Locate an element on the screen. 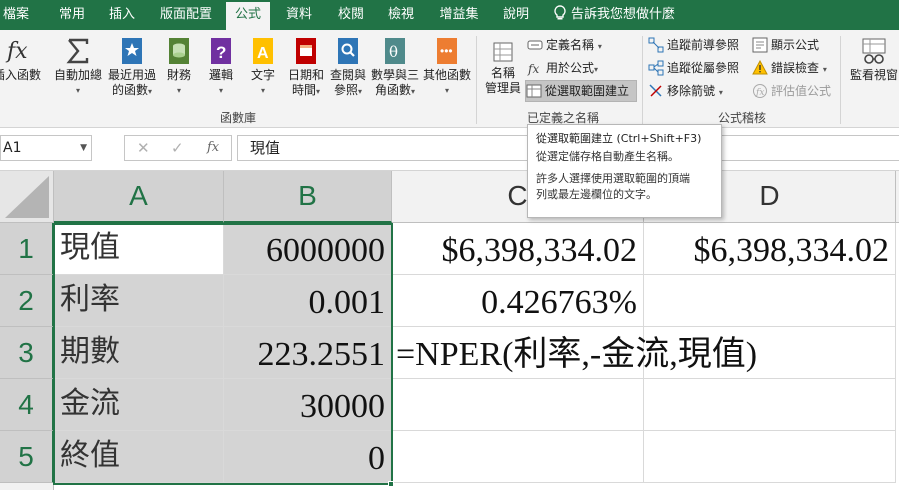 Image resolution: width=899 pixels, height=490 pixels. trace-dependents-button: 追蹤從屬參照 is located at coordinates (693, 68).